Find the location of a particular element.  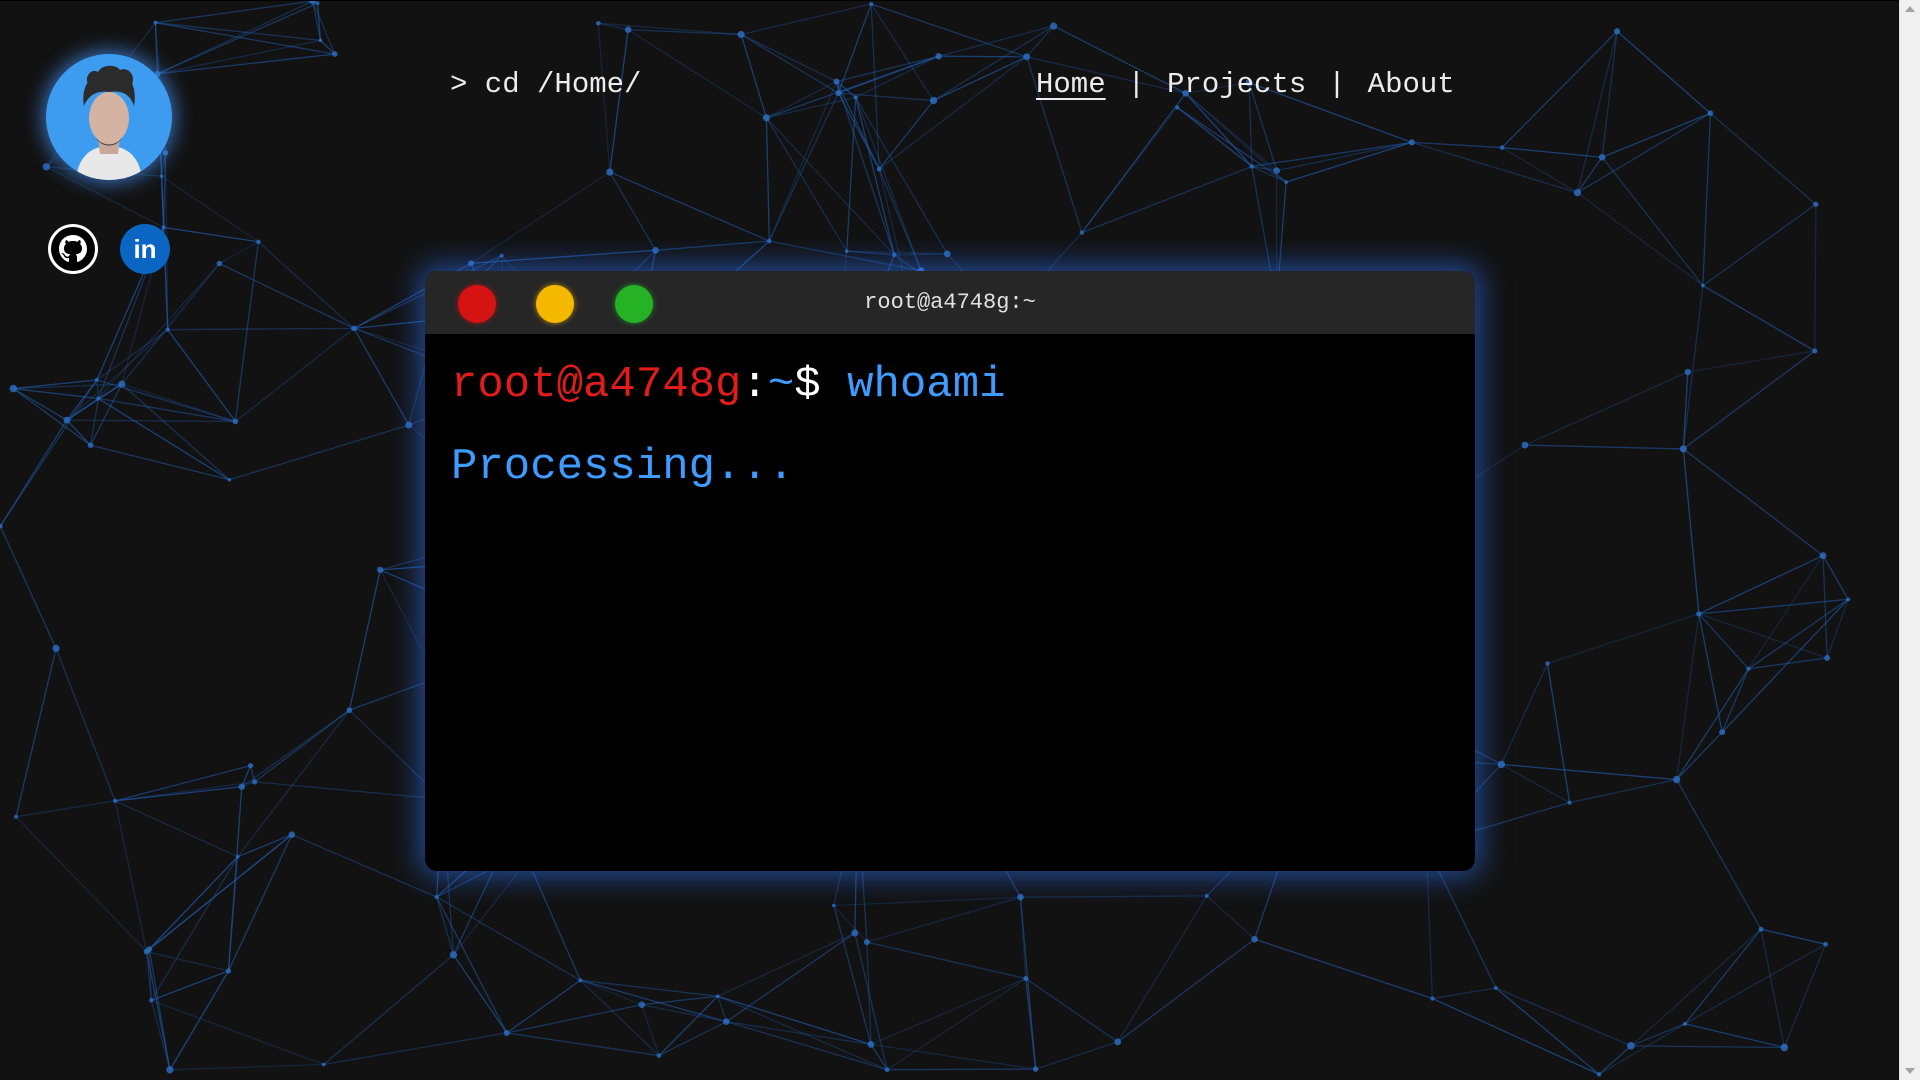

nav-home: Home is located at coordinates (1071, 84).